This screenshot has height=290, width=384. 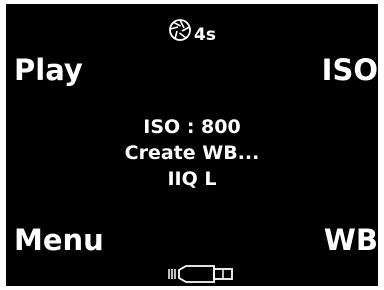 What do you see at coordinates (192, 127) in the screenshot?
I see `iso-value-text: ISO : 800` at bounding box center [192, 127].